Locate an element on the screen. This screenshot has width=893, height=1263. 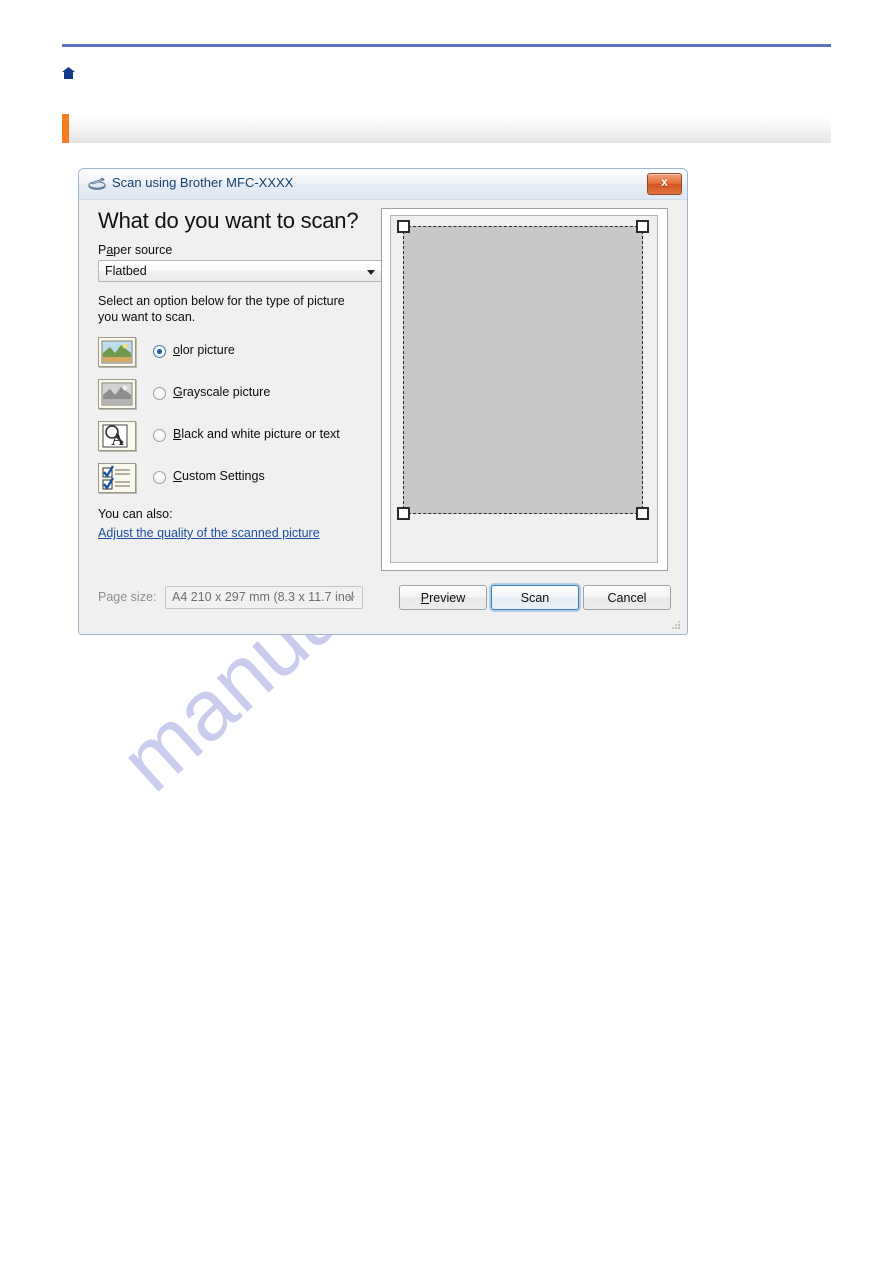
resize-grip-icon is located at coordinates (676, 624).